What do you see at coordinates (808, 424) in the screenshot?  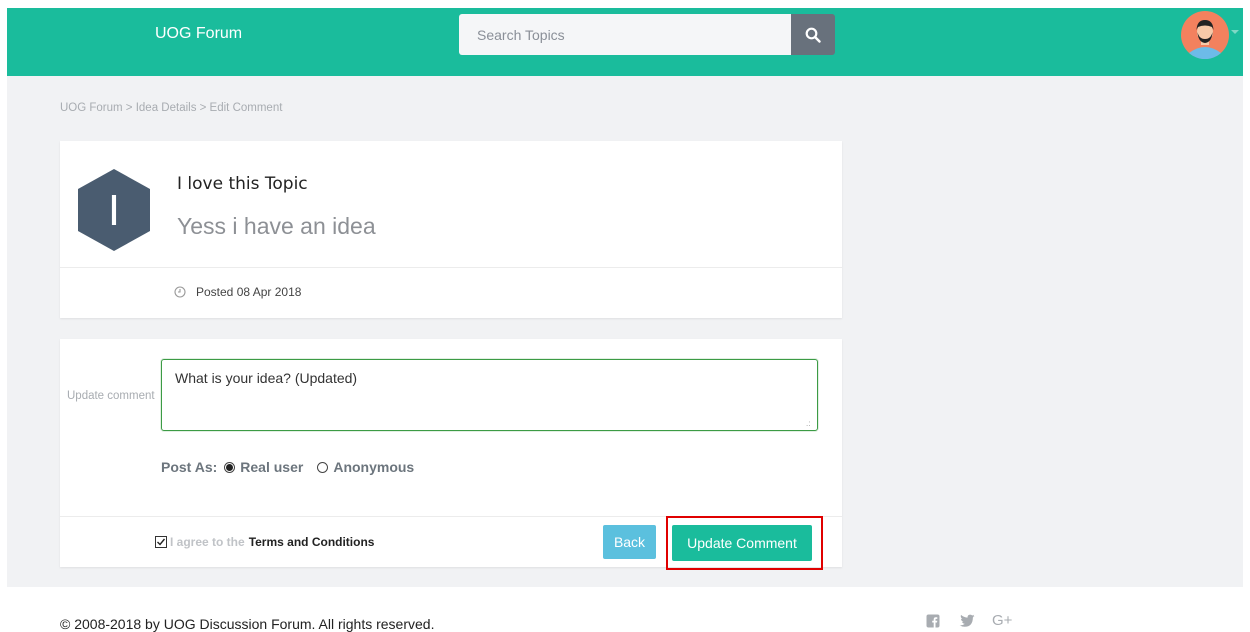 I see `resize-grip-icon: .:` at bounding box center [808, 424].